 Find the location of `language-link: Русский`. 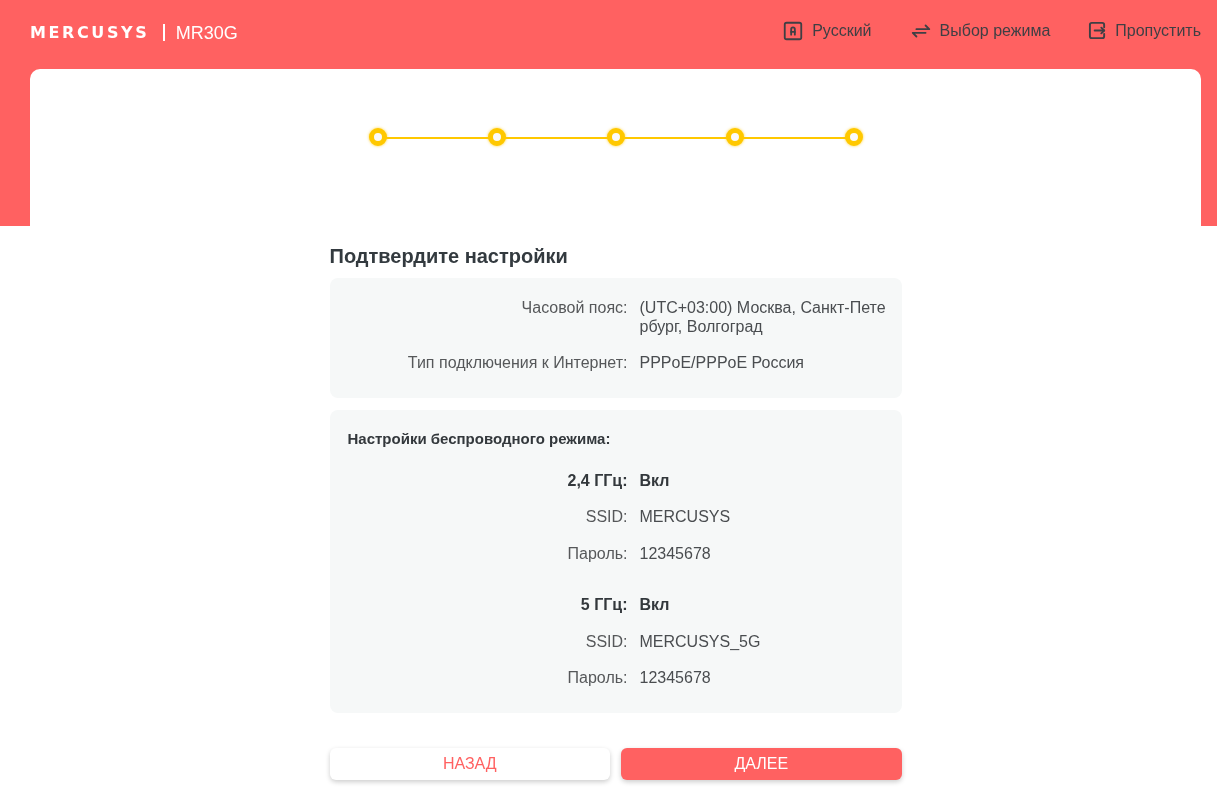

language-link: Русский is located at coordinates (827, 30).